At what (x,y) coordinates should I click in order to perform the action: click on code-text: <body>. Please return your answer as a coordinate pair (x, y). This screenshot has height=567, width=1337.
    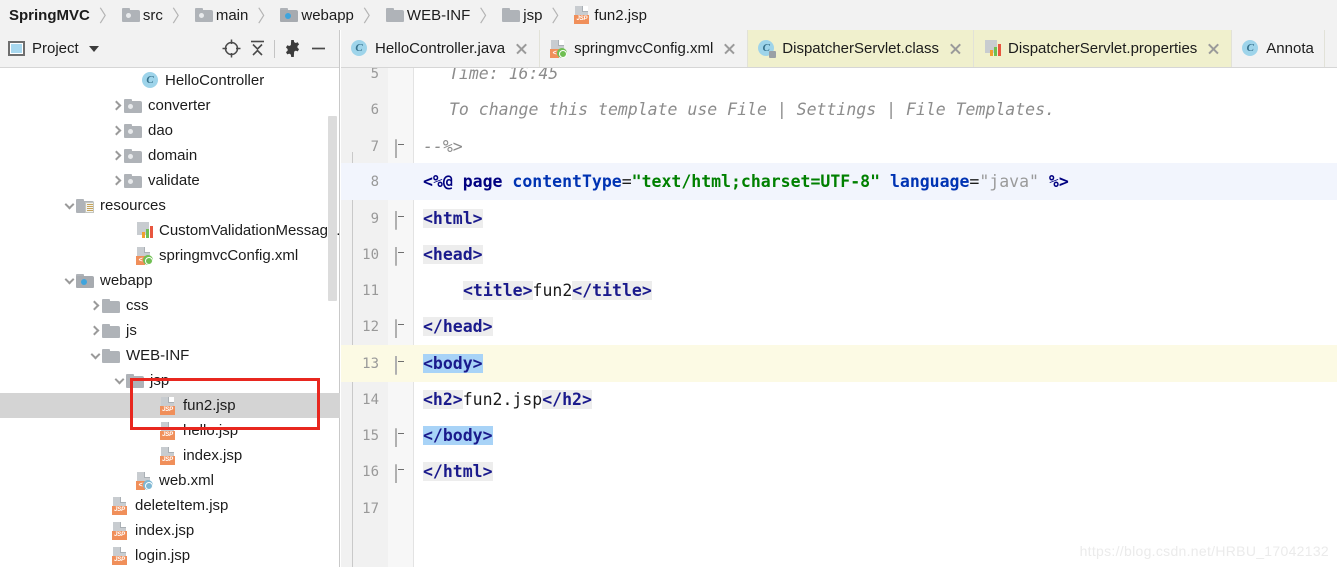
    Looking at the image, I should click on (453, 363).